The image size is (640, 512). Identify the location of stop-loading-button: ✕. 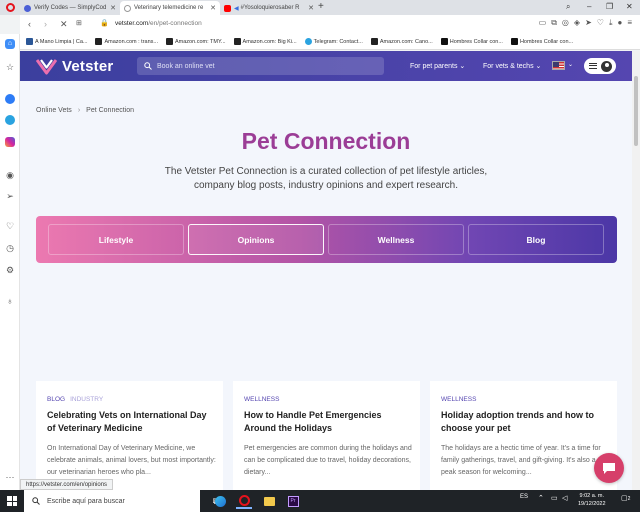
(64, 24).